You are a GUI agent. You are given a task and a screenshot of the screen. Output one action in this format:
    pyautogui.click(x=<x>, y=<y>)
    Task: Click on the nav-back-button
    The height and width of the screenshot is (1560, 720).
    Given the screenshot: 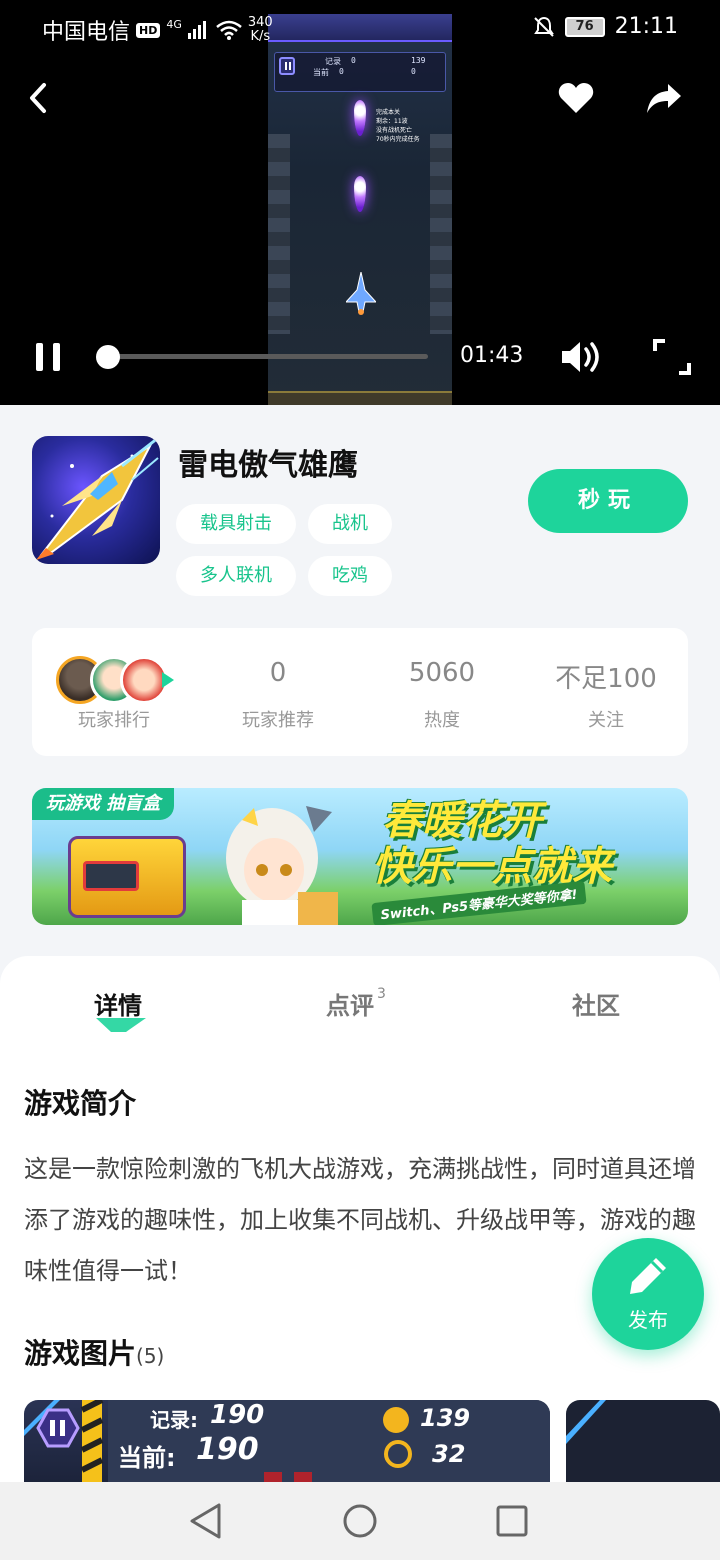 What is the action you would take?
    pyautogui.click(x=206, y=1521)
    